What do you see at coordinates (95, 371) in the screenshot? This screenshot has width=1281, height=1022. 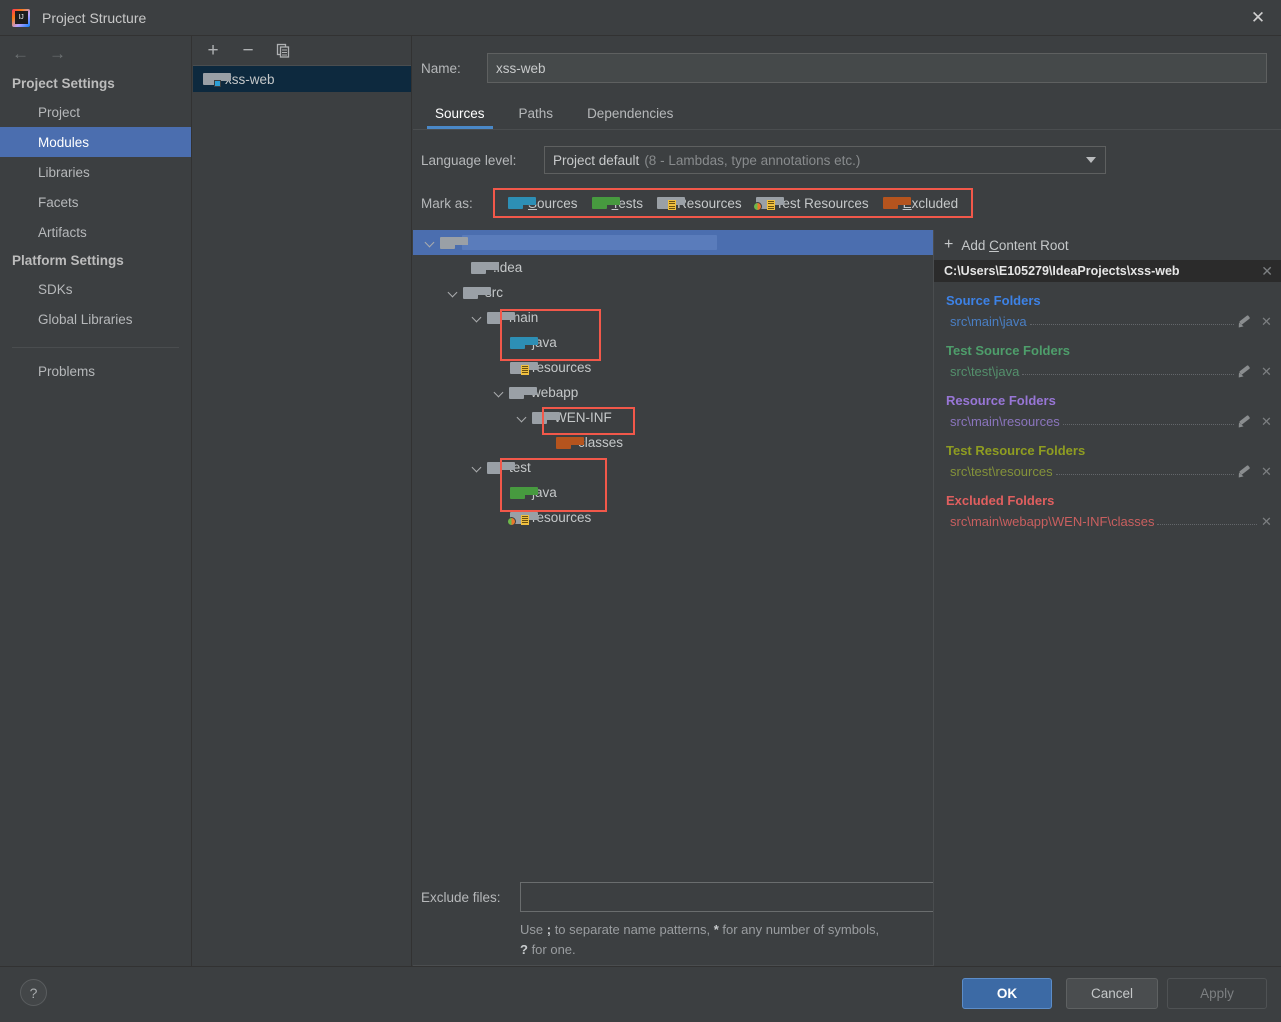 I see `sidebar-item-problems: Problems` at bounding box center [95, 371].